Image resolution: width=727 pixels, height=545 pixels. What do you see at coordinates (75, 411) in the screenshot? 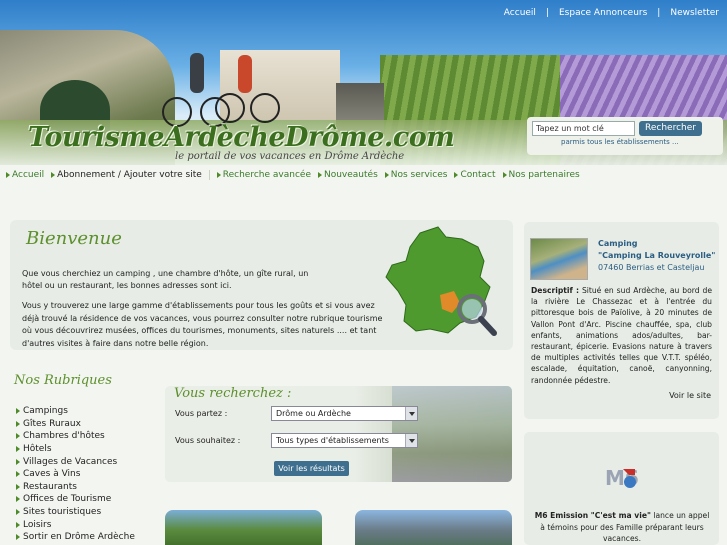
I see `rubrique-item-campings: Campings` at bounding box center [75, 411].